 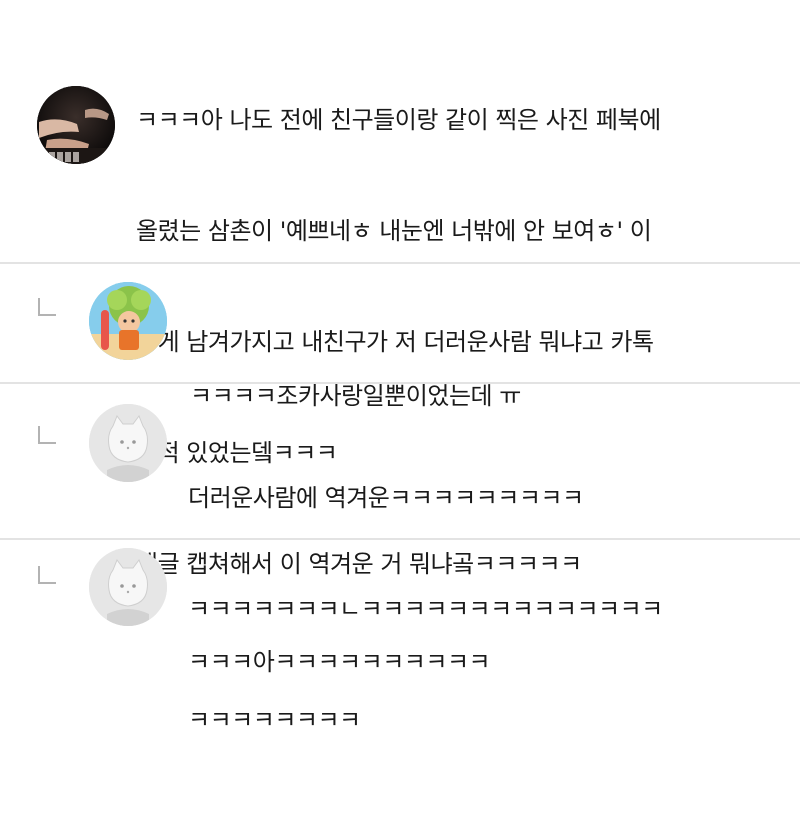 What do you see at coordinates (386, 498) in the screenshot?
I see `reply-line: 더러운사람에 역겨운ㅋㅋㅋㅋㅋㅋㅋㅋㅋ` at bounding box center [386, 498].